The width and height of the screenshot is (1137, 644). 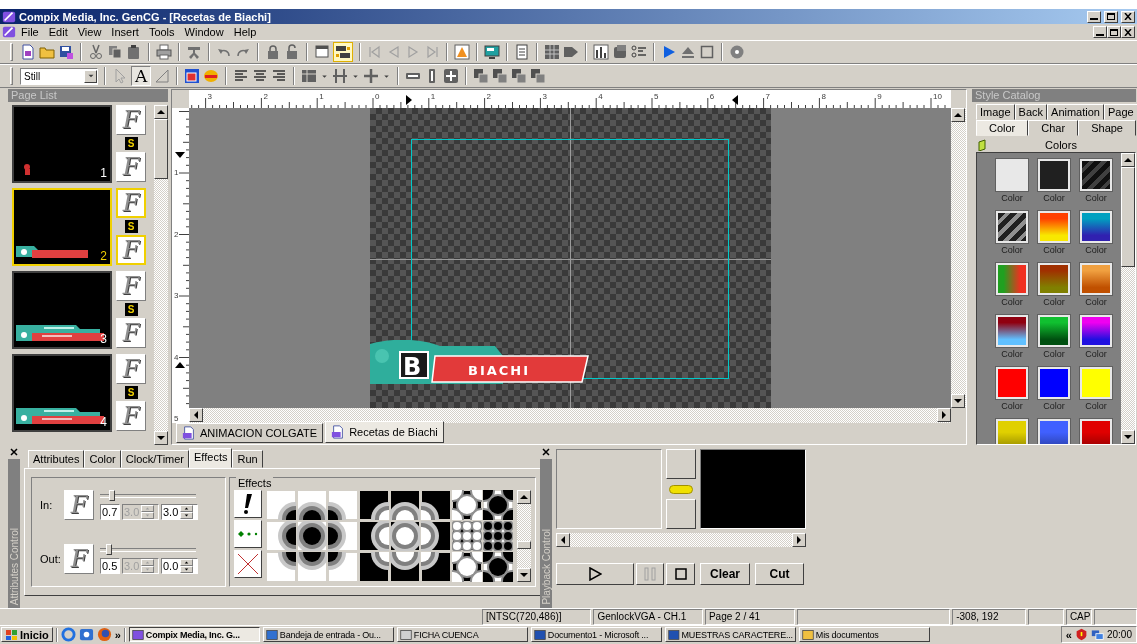 I want to click on page-number: 3, so click(x=103, y=339).